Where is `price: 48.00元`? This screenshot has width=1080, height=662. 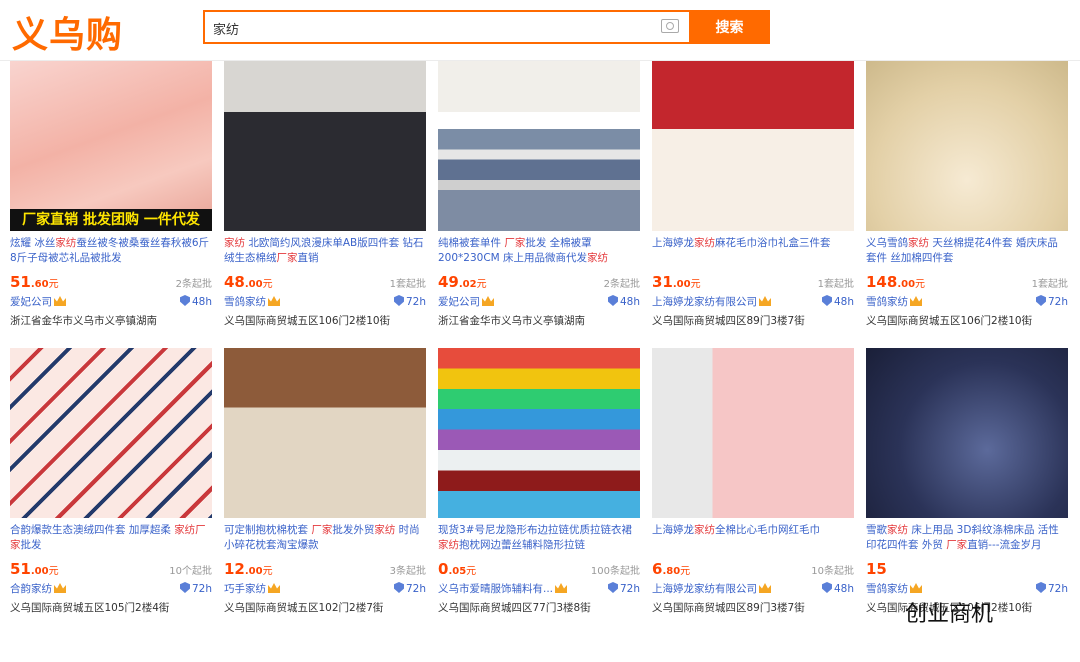 price: 48.00元 is located at coordinates (248, 282).